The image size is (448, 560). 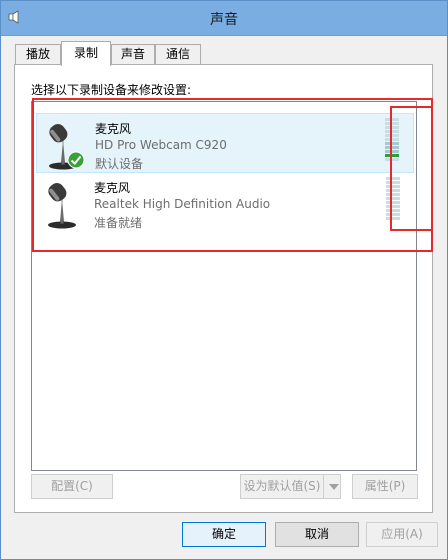 I want to click on device-item-webcam-mic: 麦克风 HD Pro Webcam C920 默认设备, so click(x=225, y=143).